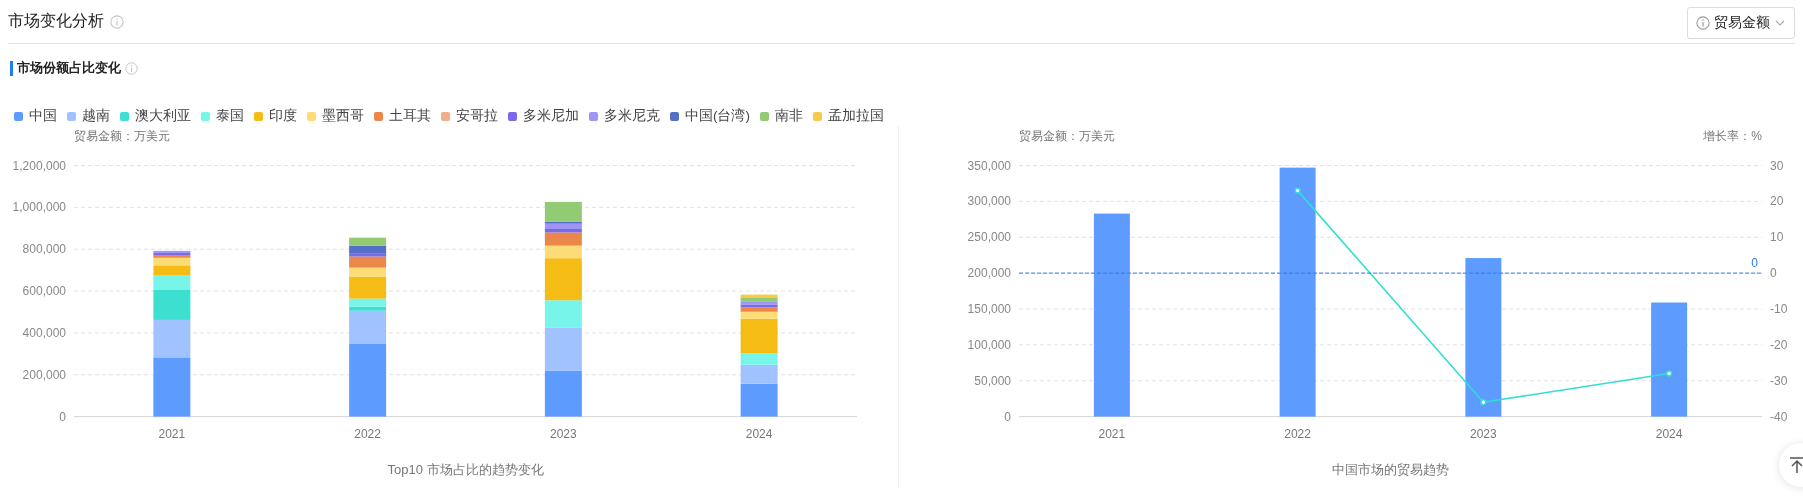 The width and height of the screenshot is (1803, 498). What do you see at coordinates (1779, 344) in the screenshot?
I see `axis-tick-label: -20` at bounding box center [1779, 344].